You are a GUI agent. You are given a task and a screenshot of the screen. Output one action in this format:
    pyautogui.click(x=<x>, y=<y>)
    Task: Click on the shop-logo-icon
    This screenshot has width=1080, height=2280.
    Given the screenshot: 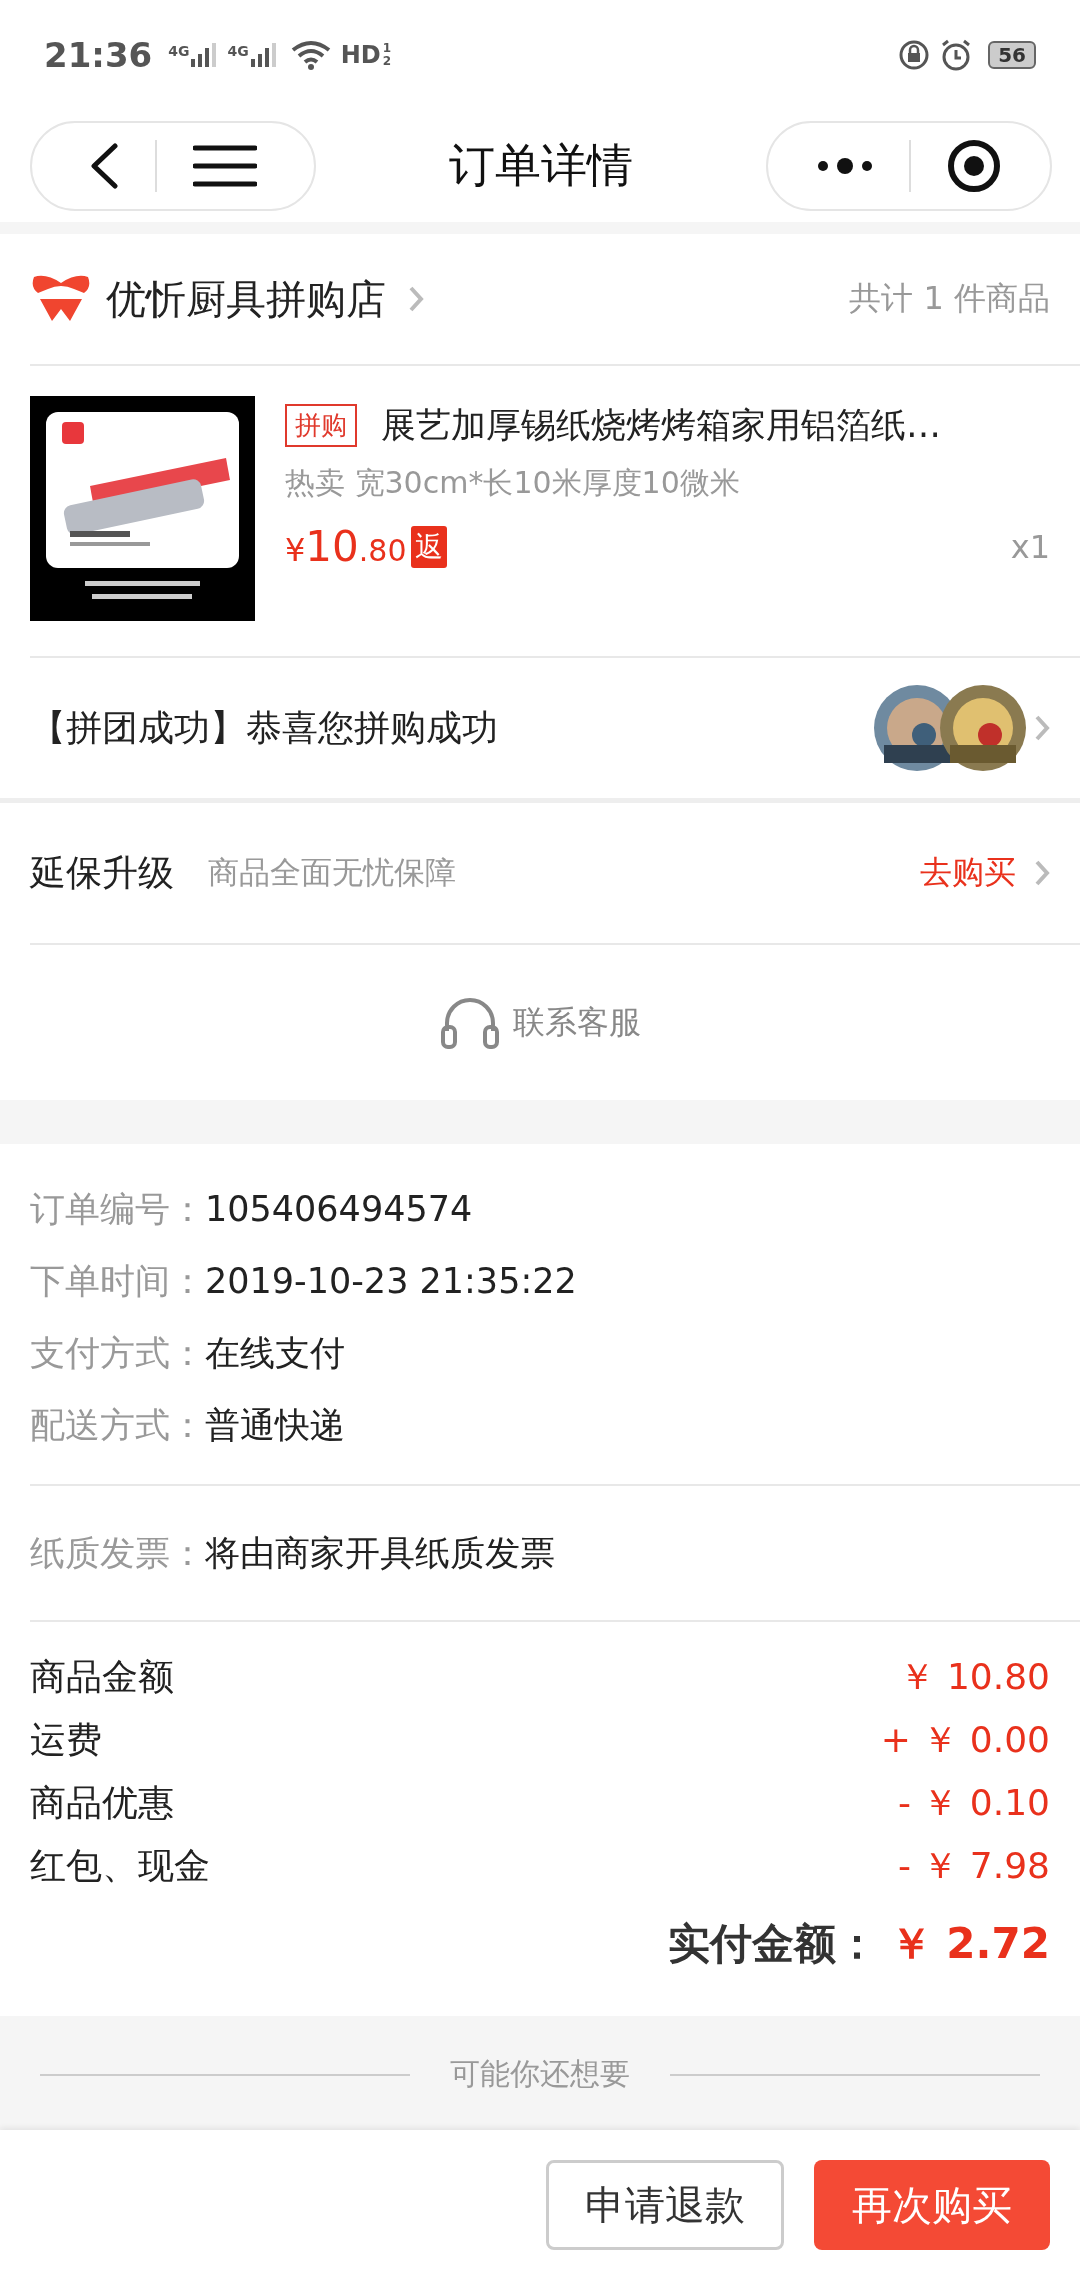 What is the action you would take?
    pyautogui.click(x=61, y=299)
    